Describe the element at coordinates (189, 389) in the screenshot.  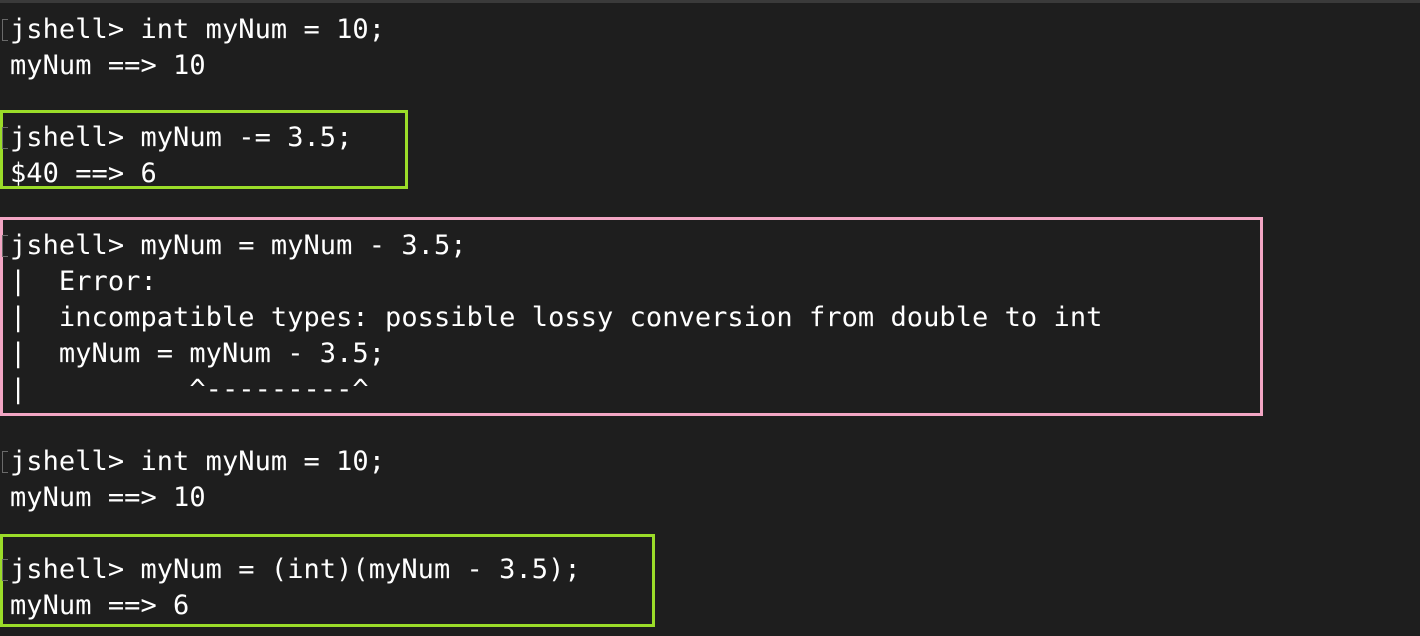
I see `error-line: | ^---------^` at that location.